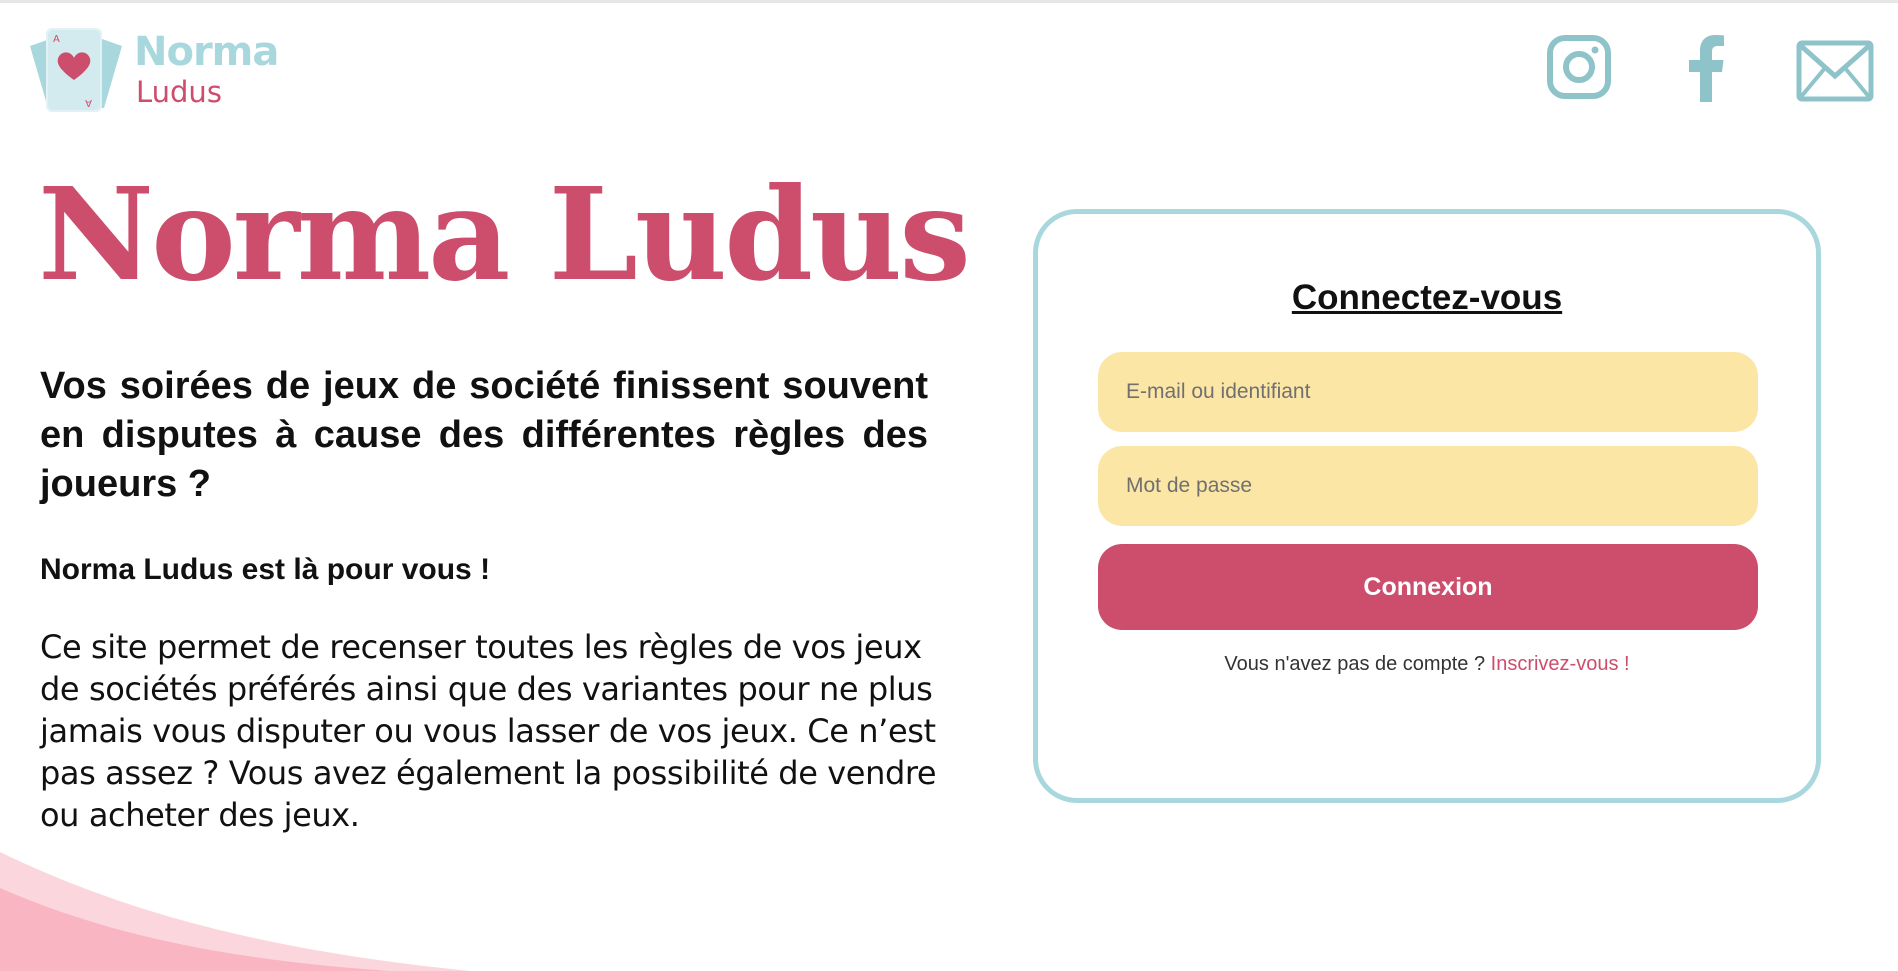 Image resolution: width=1898 pixels, height=971 pixels. I want to click on password-input, so click(1428, 486).